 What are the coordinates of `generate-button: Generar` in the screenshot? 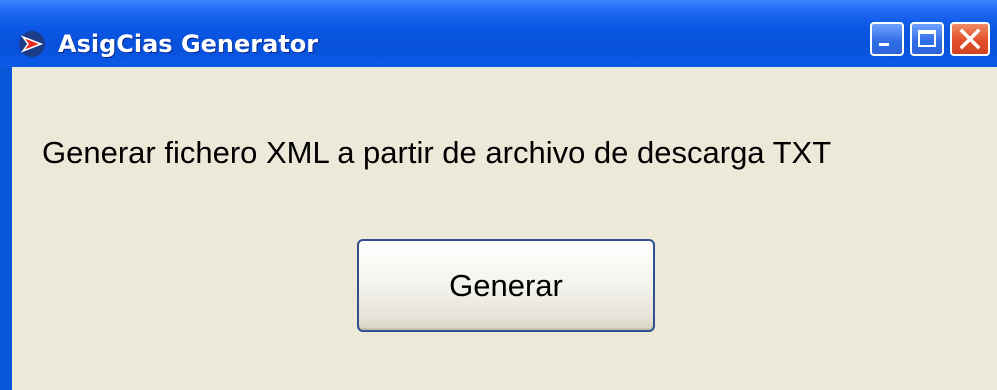 It's located at (506, 285).